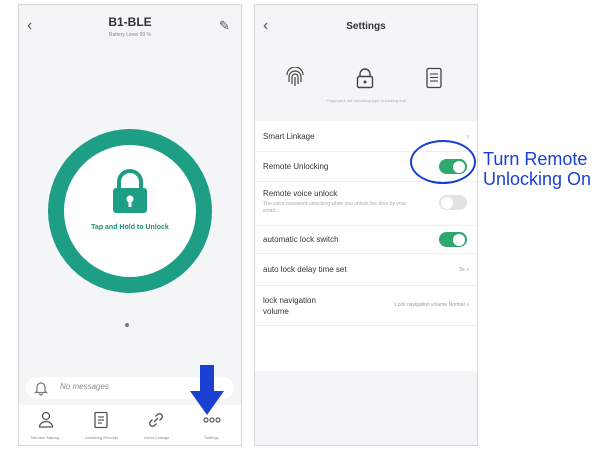  I want to click on callout-line-2: Unlocking On, so click(537, 179).